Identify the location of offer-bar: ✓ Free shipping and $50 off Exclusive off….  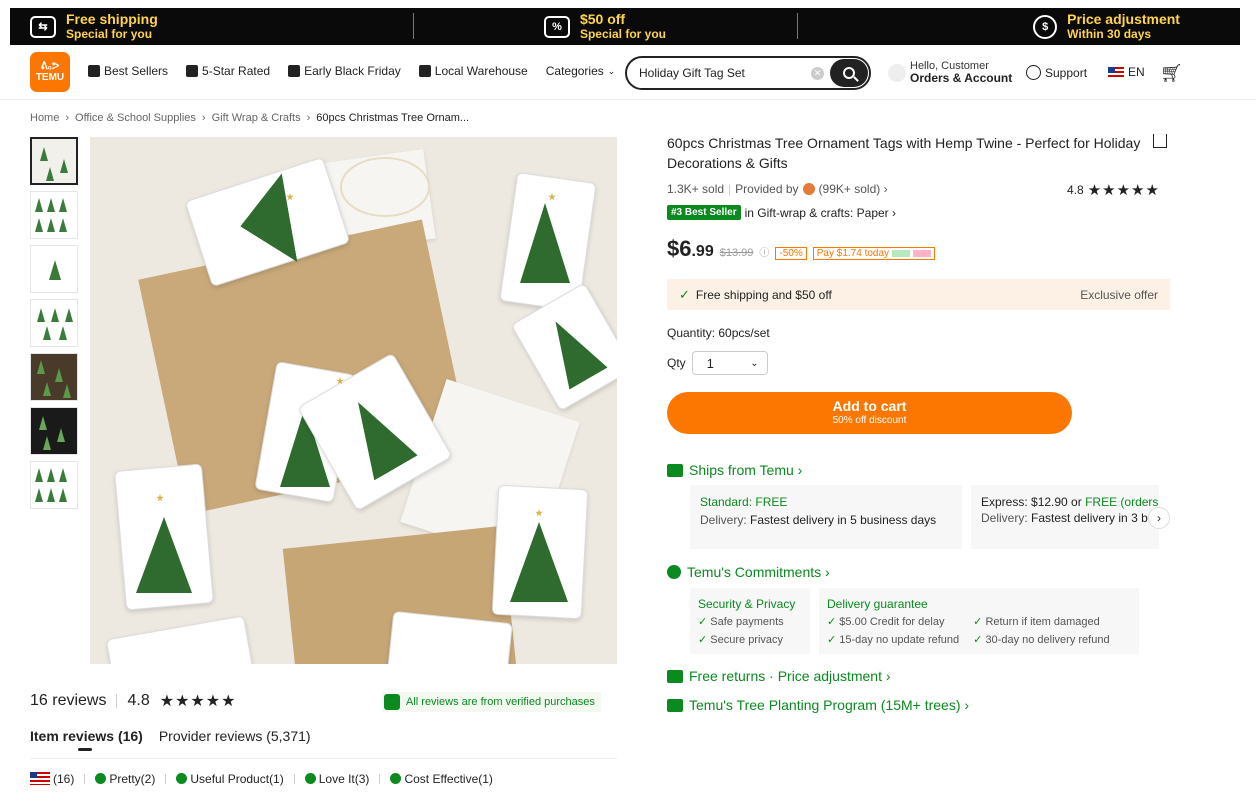
(918, 294).